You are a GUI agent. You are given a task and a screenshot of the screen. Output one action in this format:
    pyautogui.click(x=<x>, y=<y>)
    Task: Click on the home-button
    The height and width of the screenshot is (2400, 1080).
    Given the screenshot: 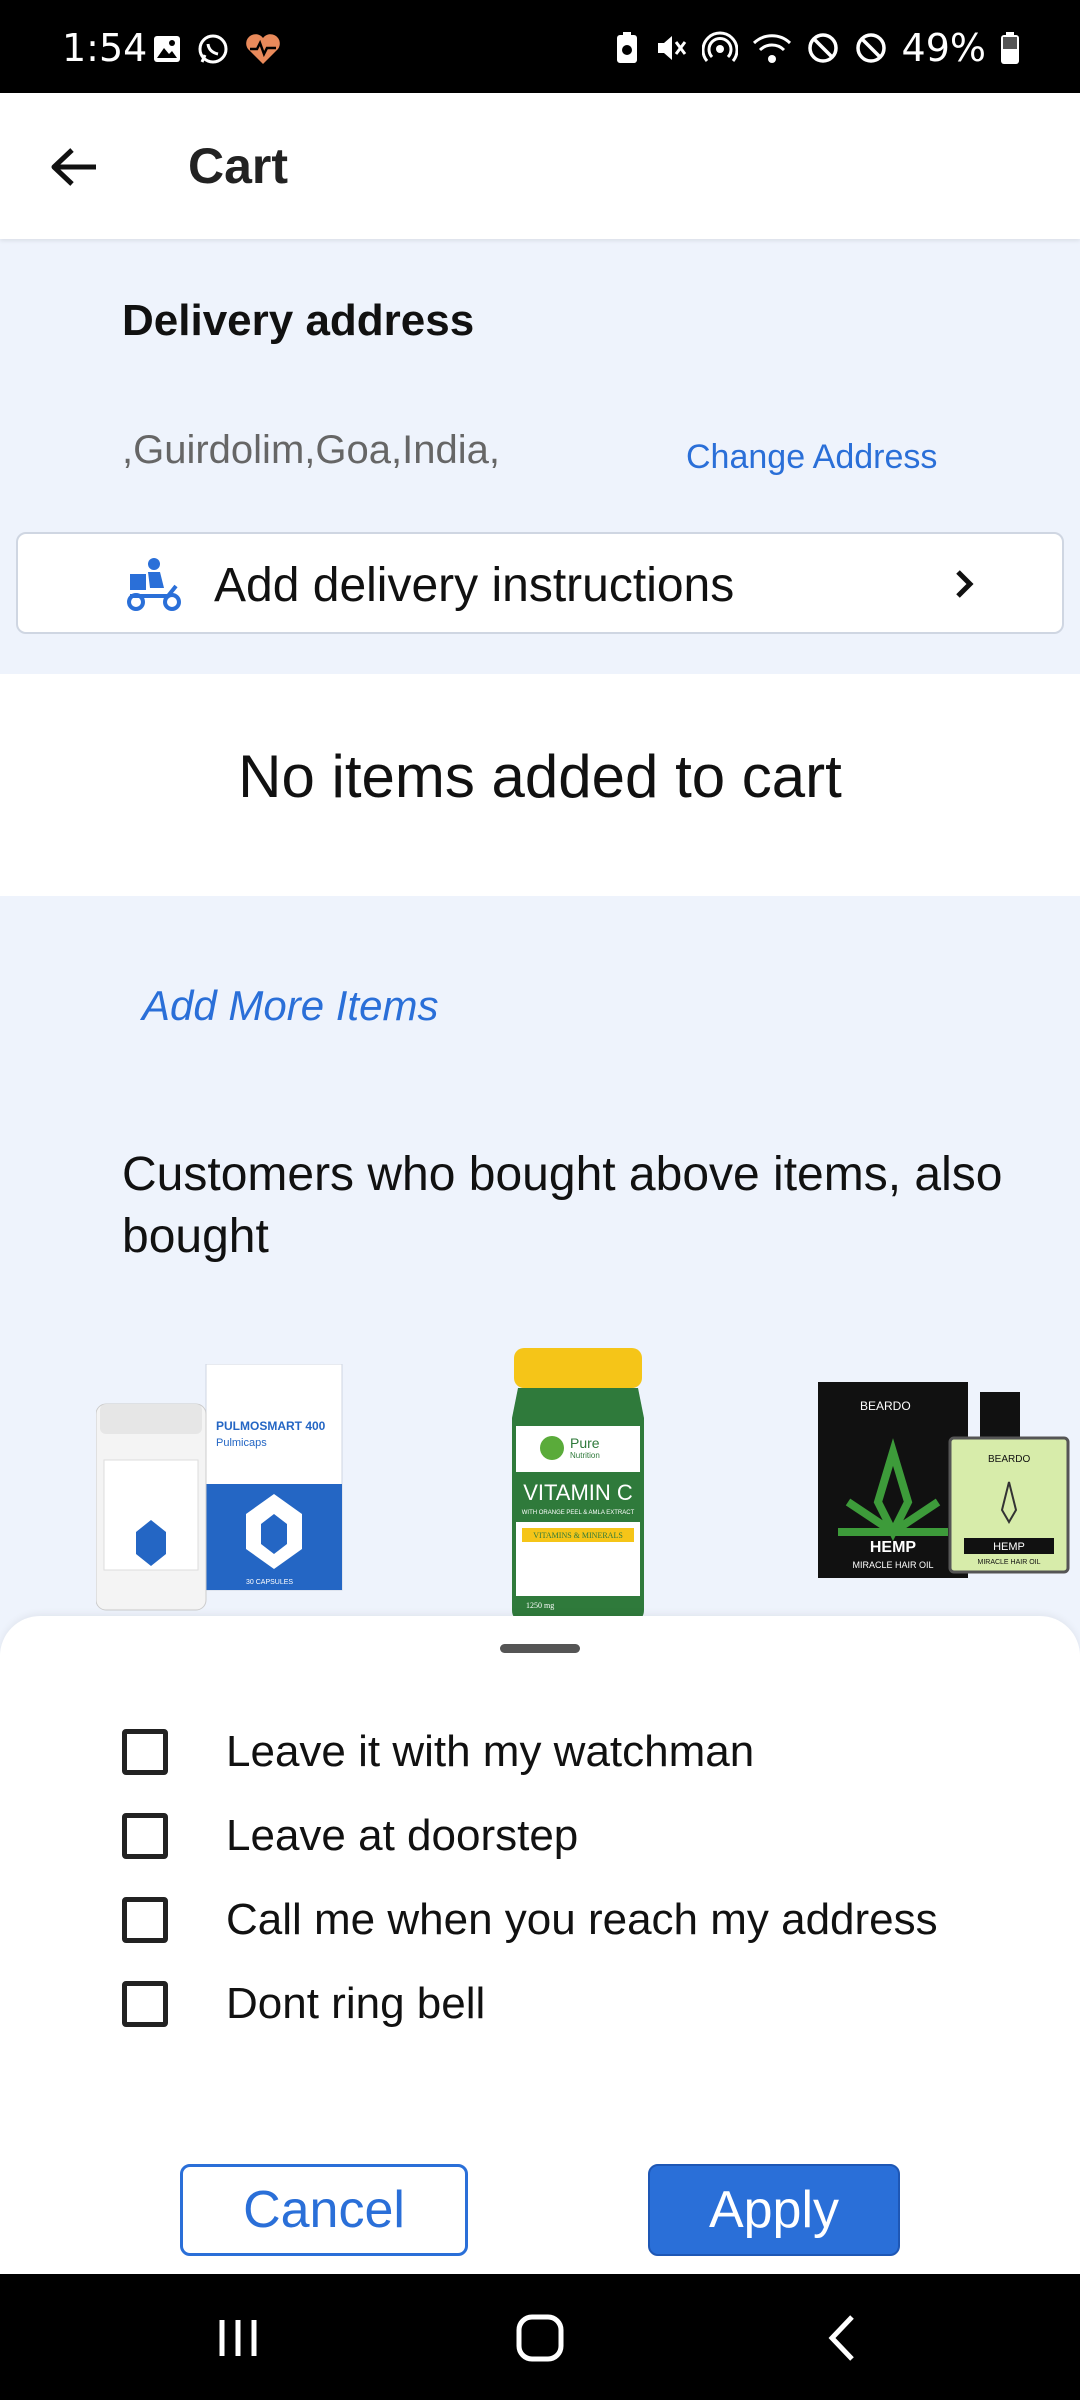 What is the action you would take?
    pyautogui.click(x=540, y=2338)
    